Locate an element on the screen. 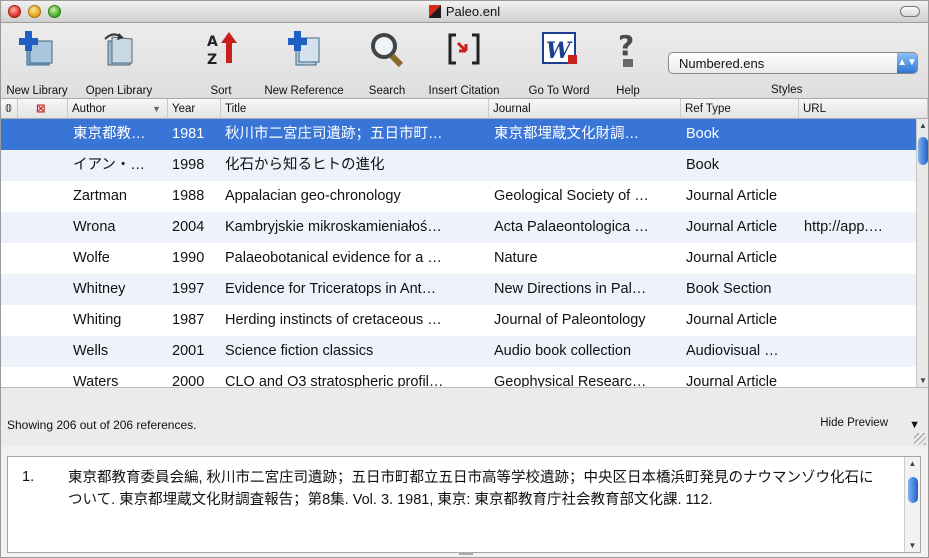 This screenshot has height=558, width=929. search-button: Search is located at coordinates (387, 61).